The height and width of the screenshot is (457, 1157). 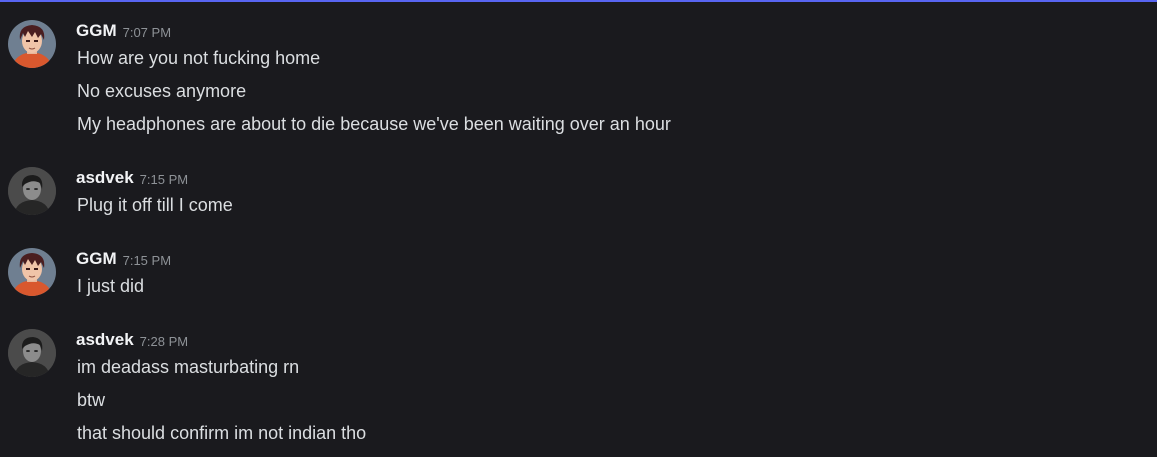 I want to click on message-header: asdvek 7:28 PM, so click(x=132, y=340).